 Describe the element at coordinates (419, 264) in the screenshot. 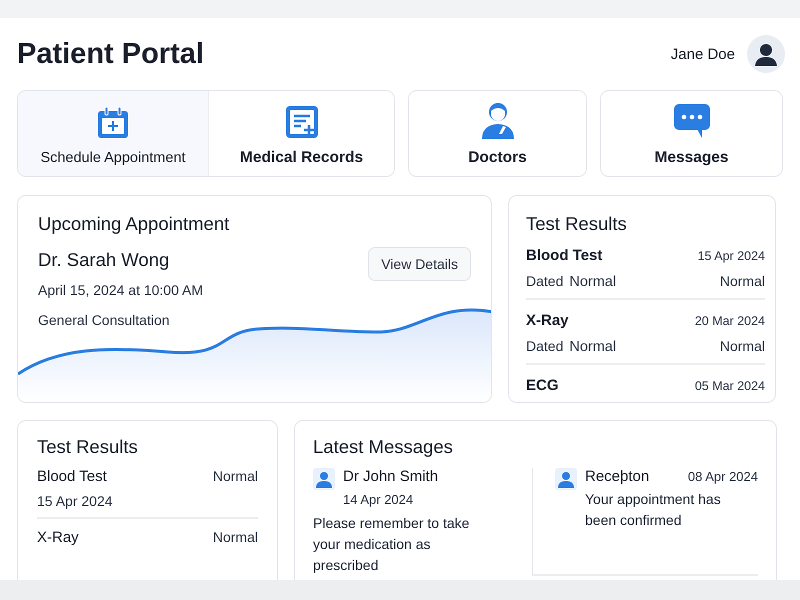

I see `view-details-button: View Details` at that location.